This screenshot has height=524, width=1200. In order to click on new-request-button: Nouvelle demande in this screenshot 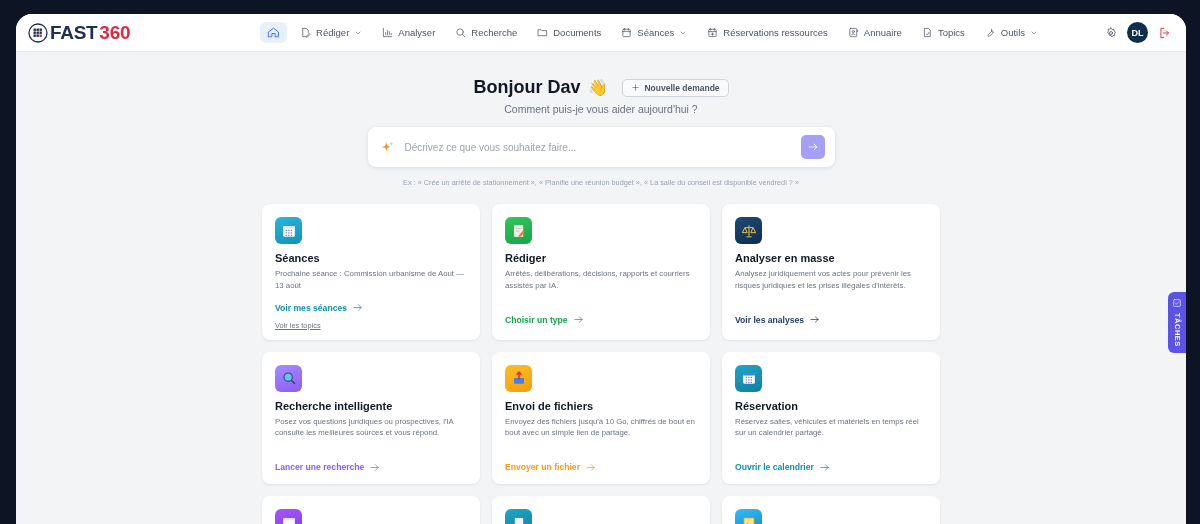, I will do `click(675, 87)`.